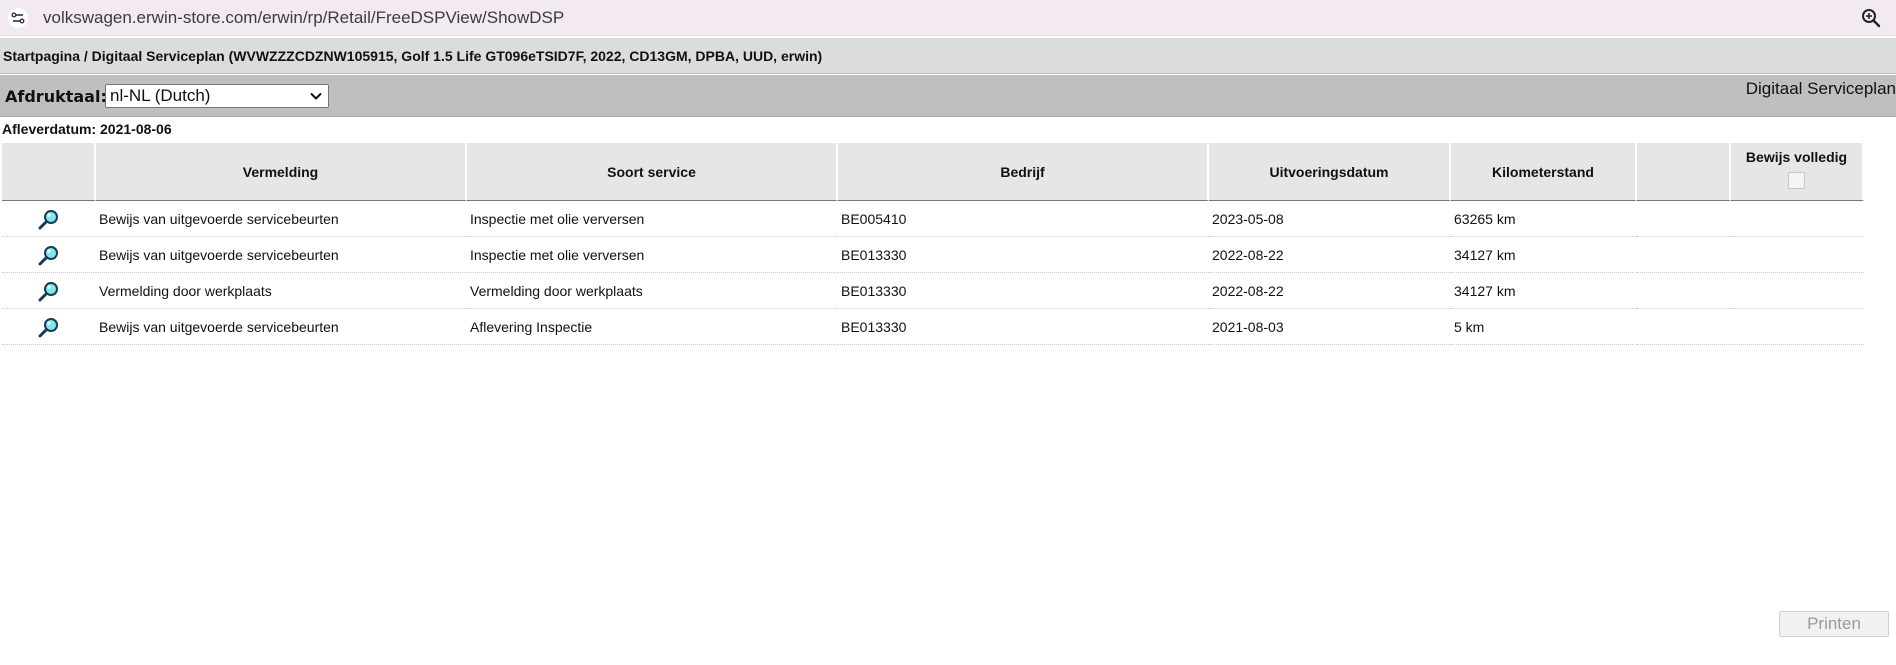 Image resolution: width=1896 pixels, height=665 pixels. Describe the element at coordinates (652, 327) in the screenshot. I see `cell-soort-service: Aflevering Inspectie` at that location.